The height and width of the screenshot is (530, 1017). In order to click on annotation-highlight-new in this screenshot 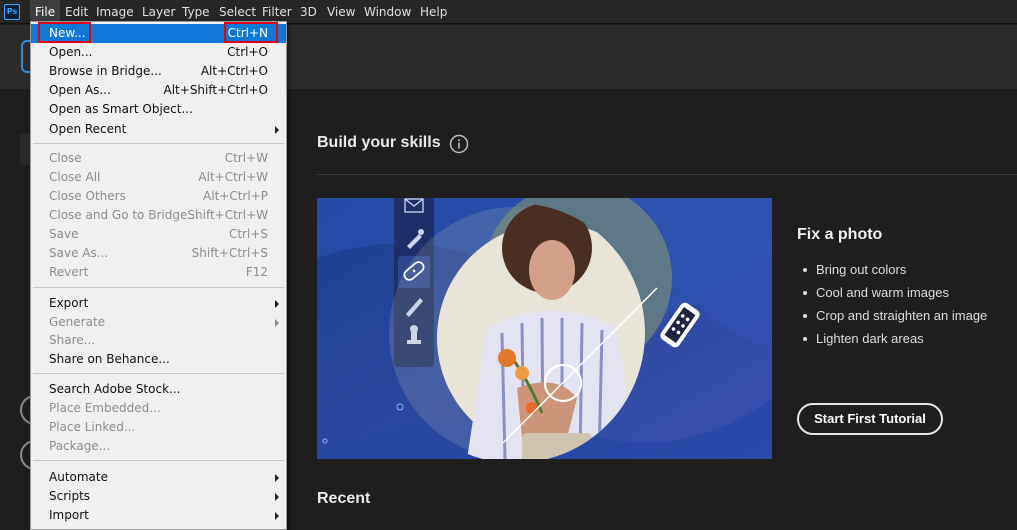, I will do `click(64, 32)`.